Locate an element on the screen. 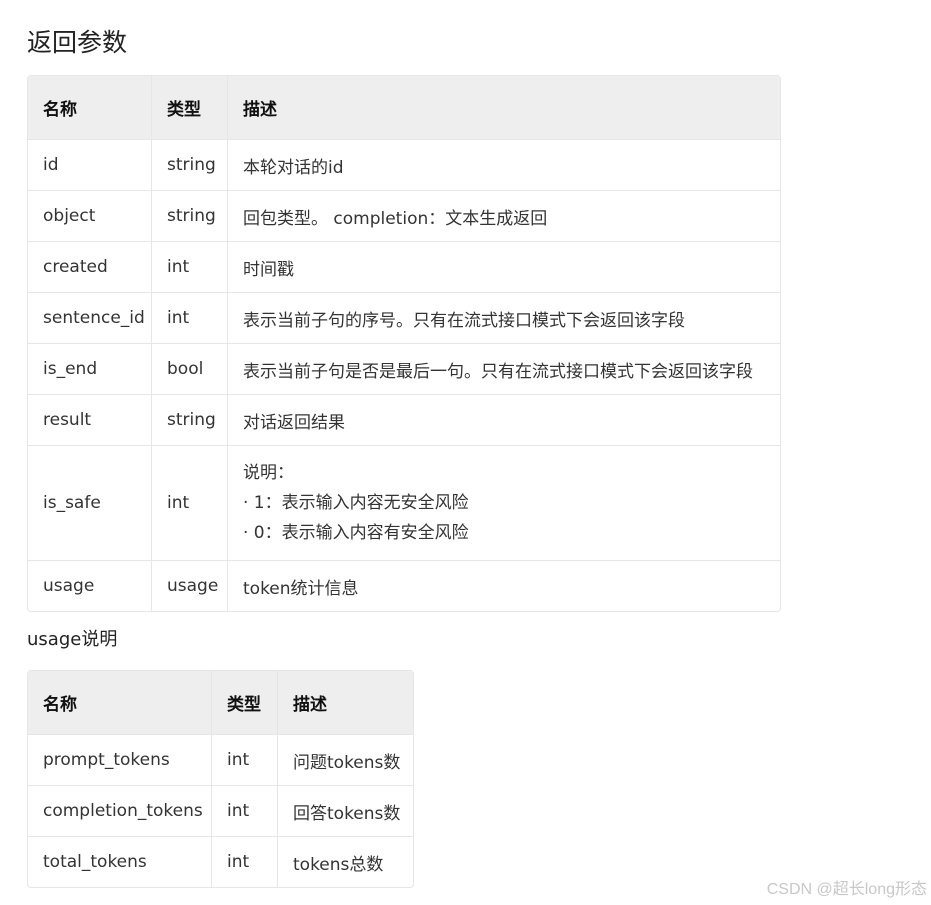  usage-desc: 回答tokens数 is located at coordinates (345, 811).